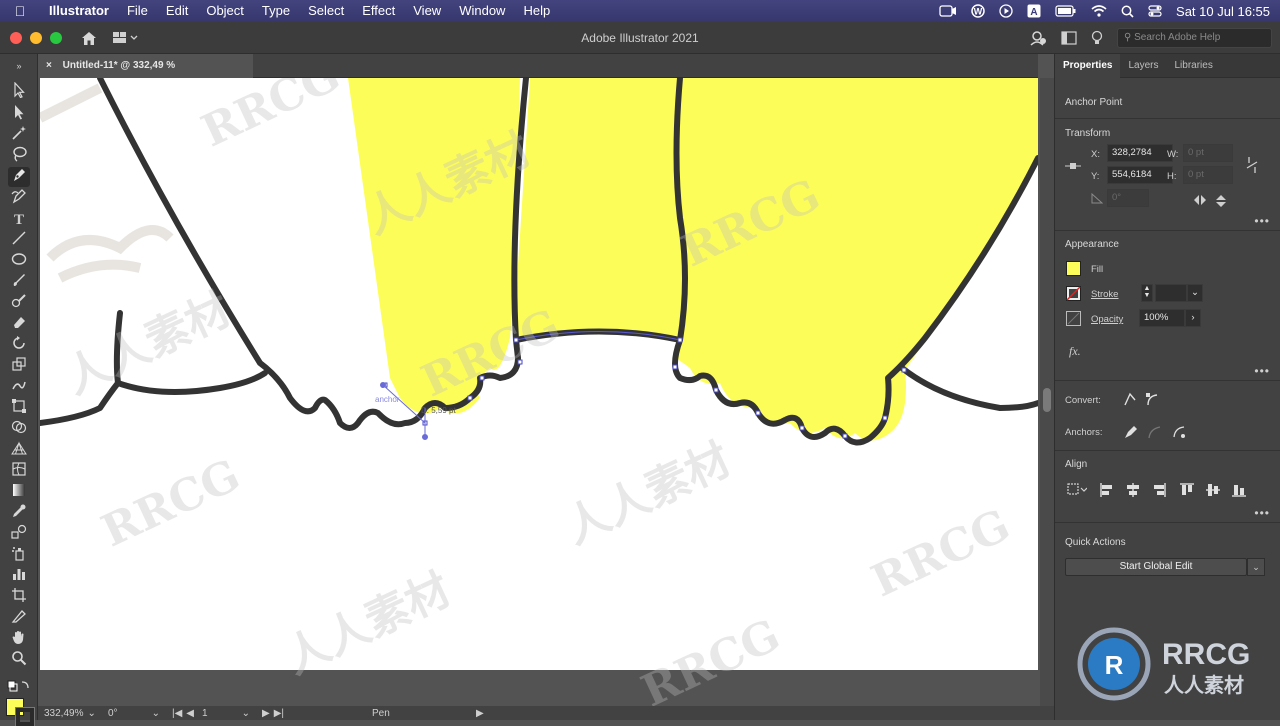  I want to click on free-transform-tool-icon, so click(19, 408).